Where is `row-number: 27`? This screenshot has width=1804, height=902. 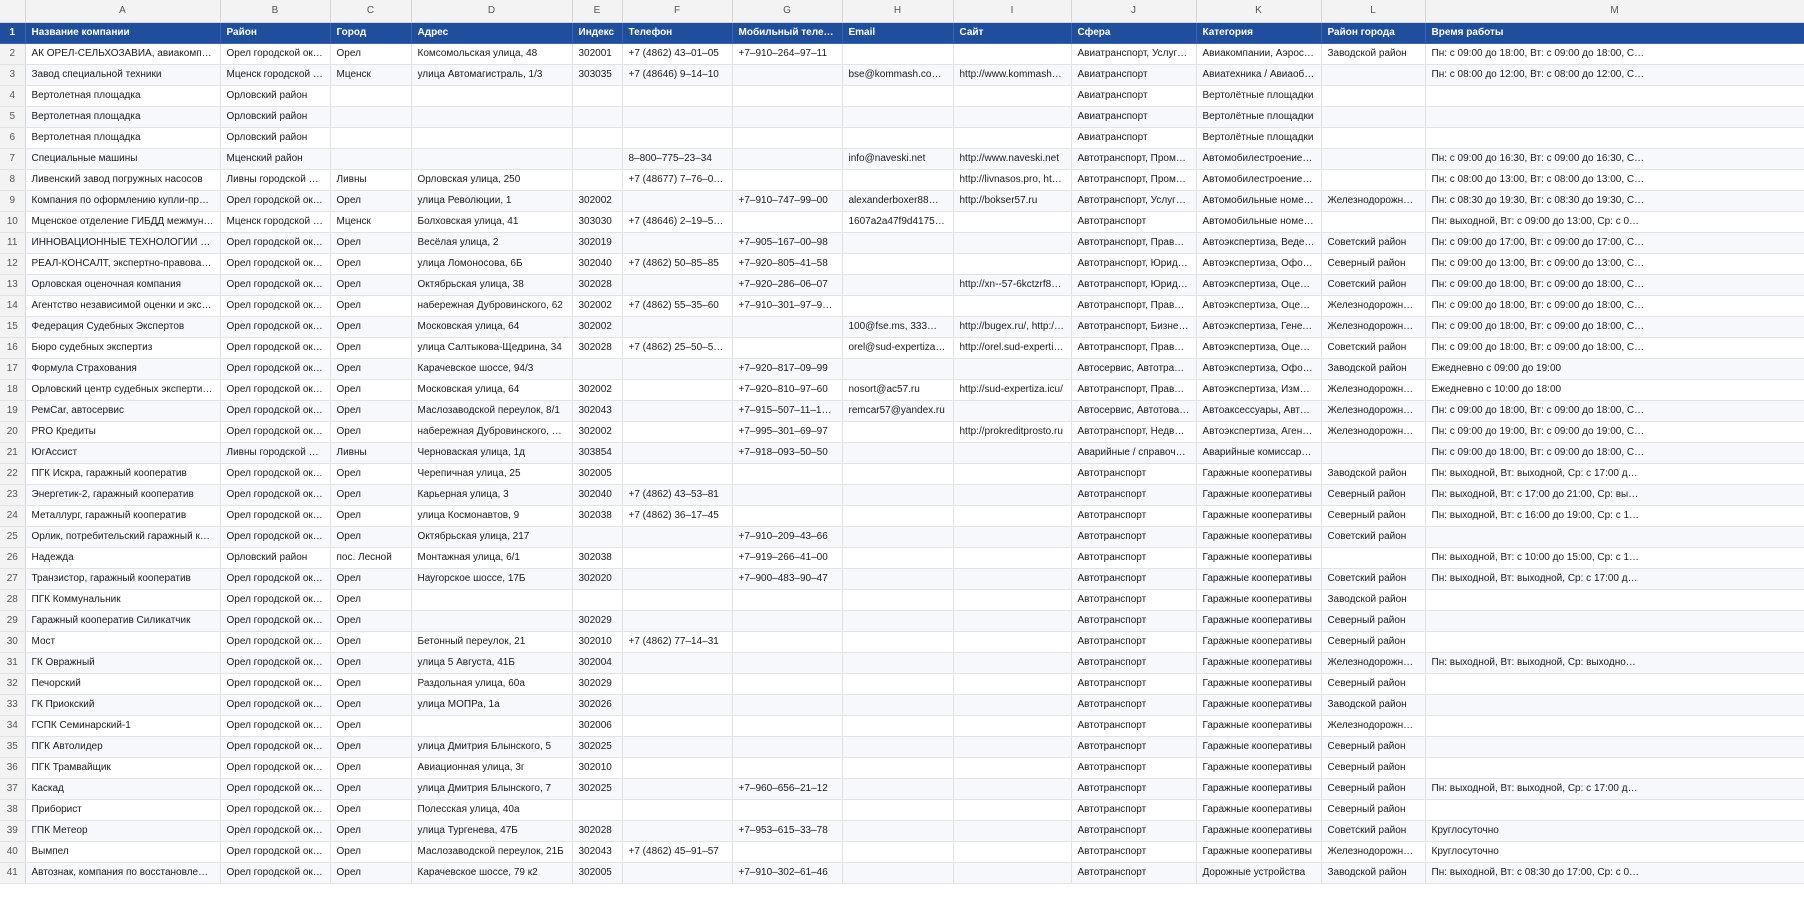 row-number: 27 is located at coordinates (13, 579).